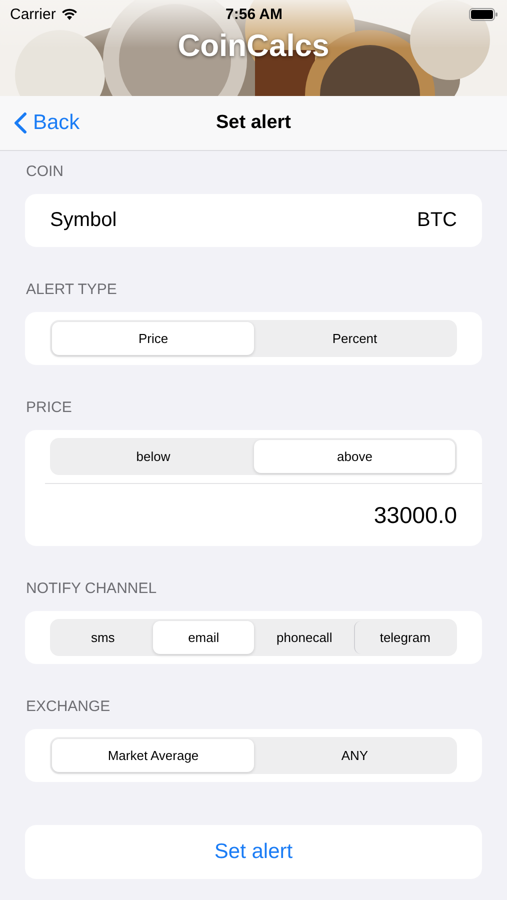 This screenshot has height=900, width=507. I want to click on segment-option: ANY, so click(354, 755).